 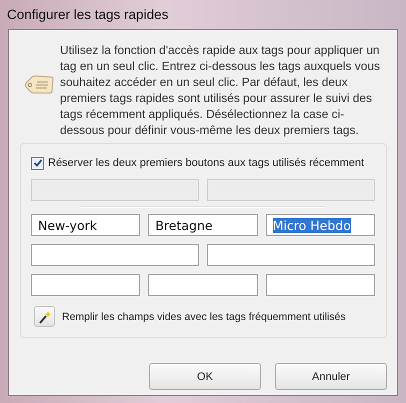 What do you see at coordinates (204, 316) in the screenshot?
I see `fill-label: Remplir les champs vides avec les tags fréquemment utilisés` at bounding box center [204, 316].